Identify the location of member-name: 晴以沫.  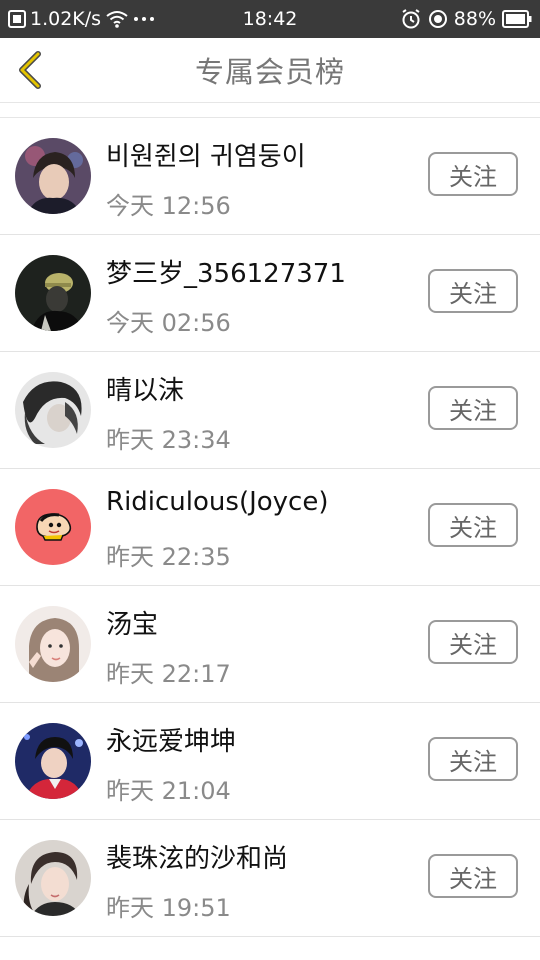
(145, 391).